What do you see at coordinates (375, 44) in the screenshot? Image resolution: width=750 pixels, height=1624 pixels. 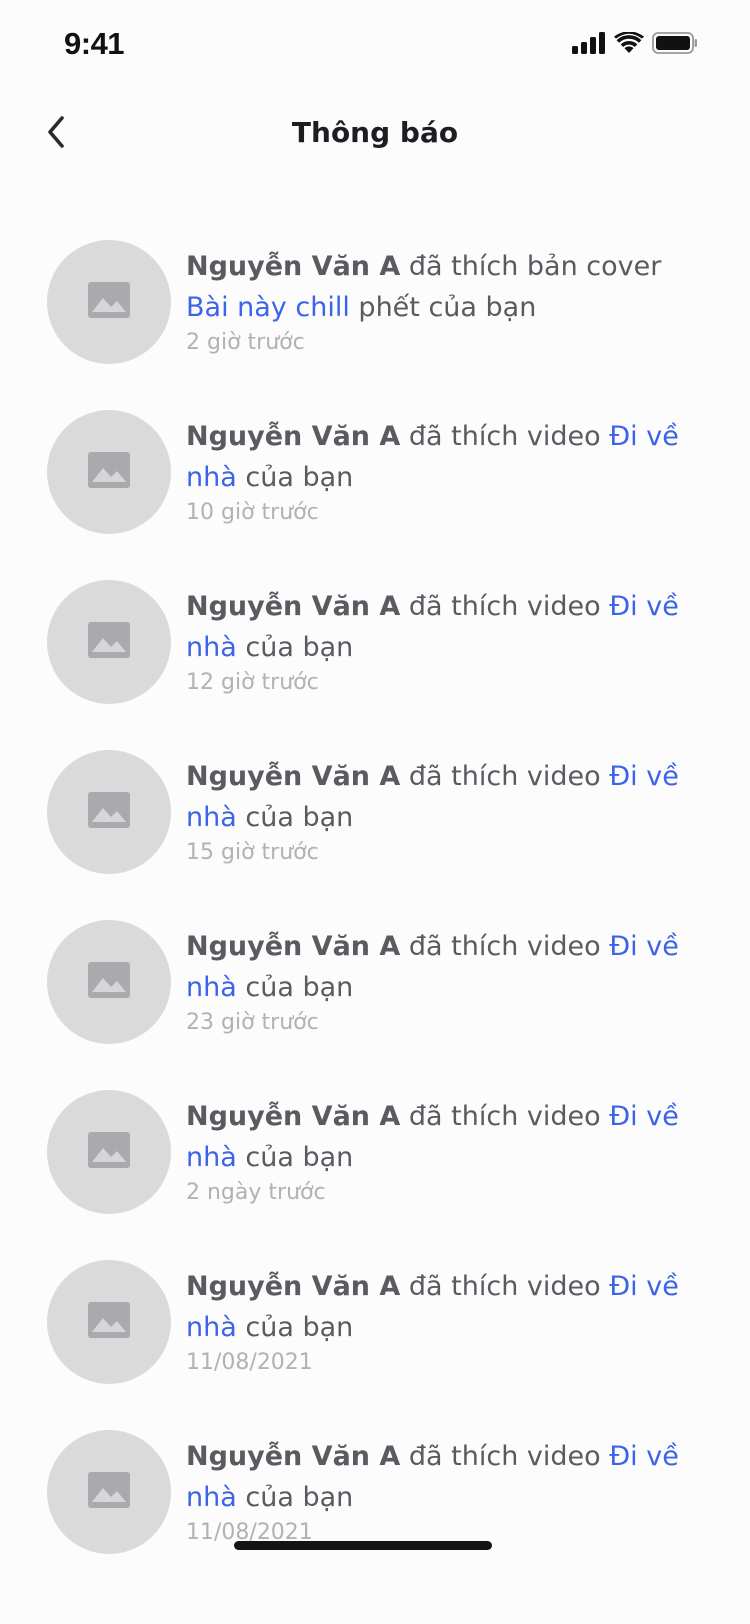 I see `status-bar: 9:41` at bounding box center [375, 44].